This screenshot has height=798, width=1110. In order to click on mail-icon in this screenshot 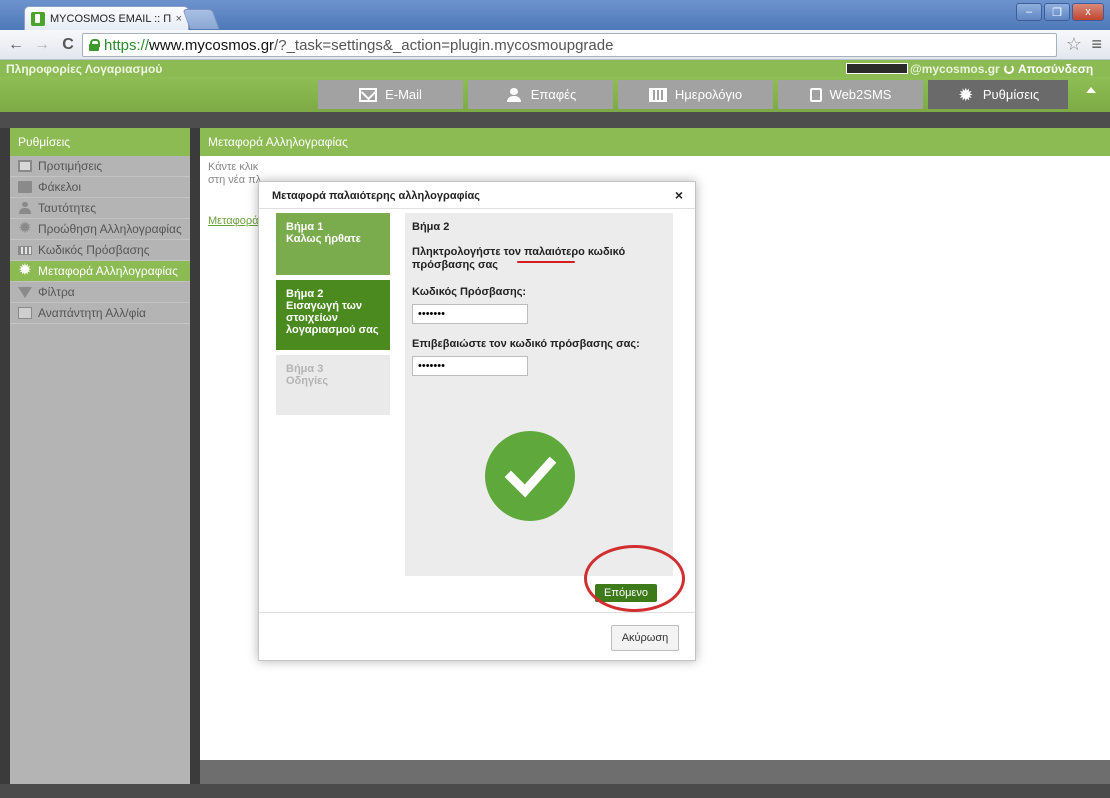, I will do `click(368, 94)`.